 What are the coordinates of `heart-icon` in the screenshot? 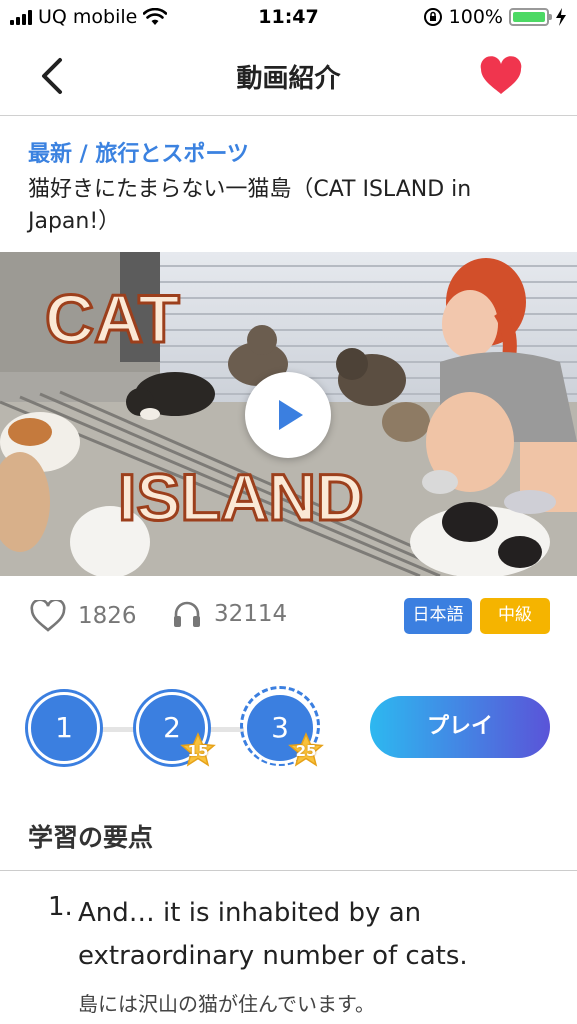 It's located at (501, 75).